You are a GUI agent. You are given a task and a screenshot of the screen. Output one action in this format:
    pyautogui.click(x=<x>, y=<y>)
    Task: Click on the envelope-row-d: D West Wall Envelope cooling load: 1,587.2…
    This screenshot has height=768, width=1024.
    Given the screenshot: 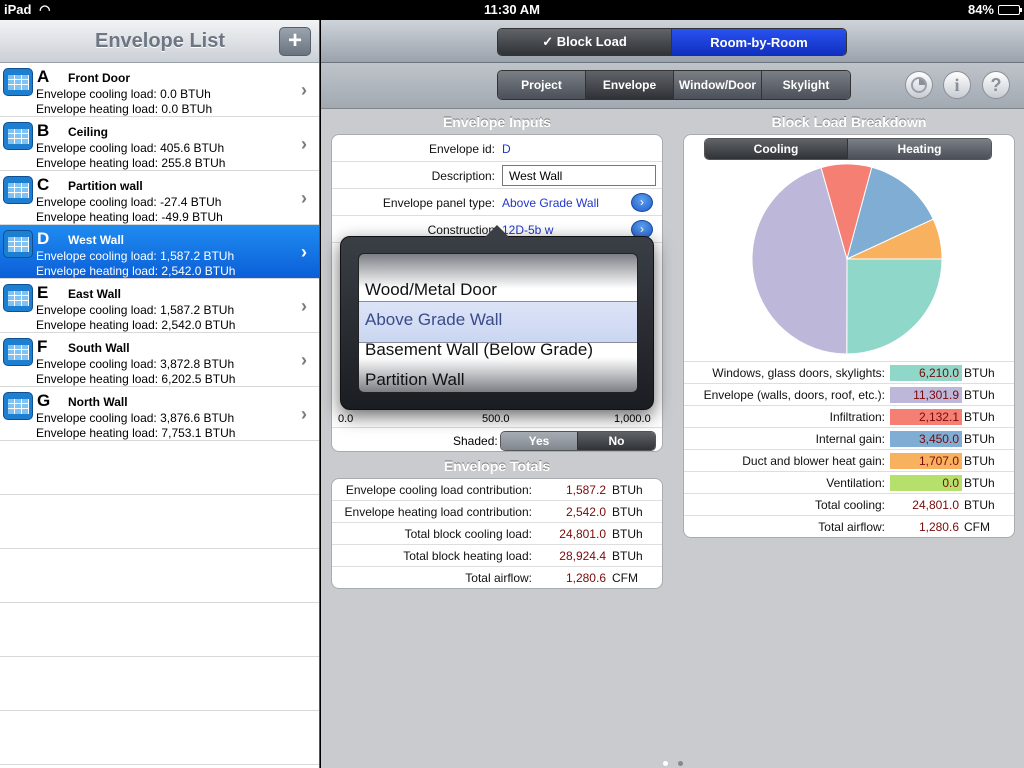 What is the action you would take?
    pyautogui.click(x=159, y=252)
    